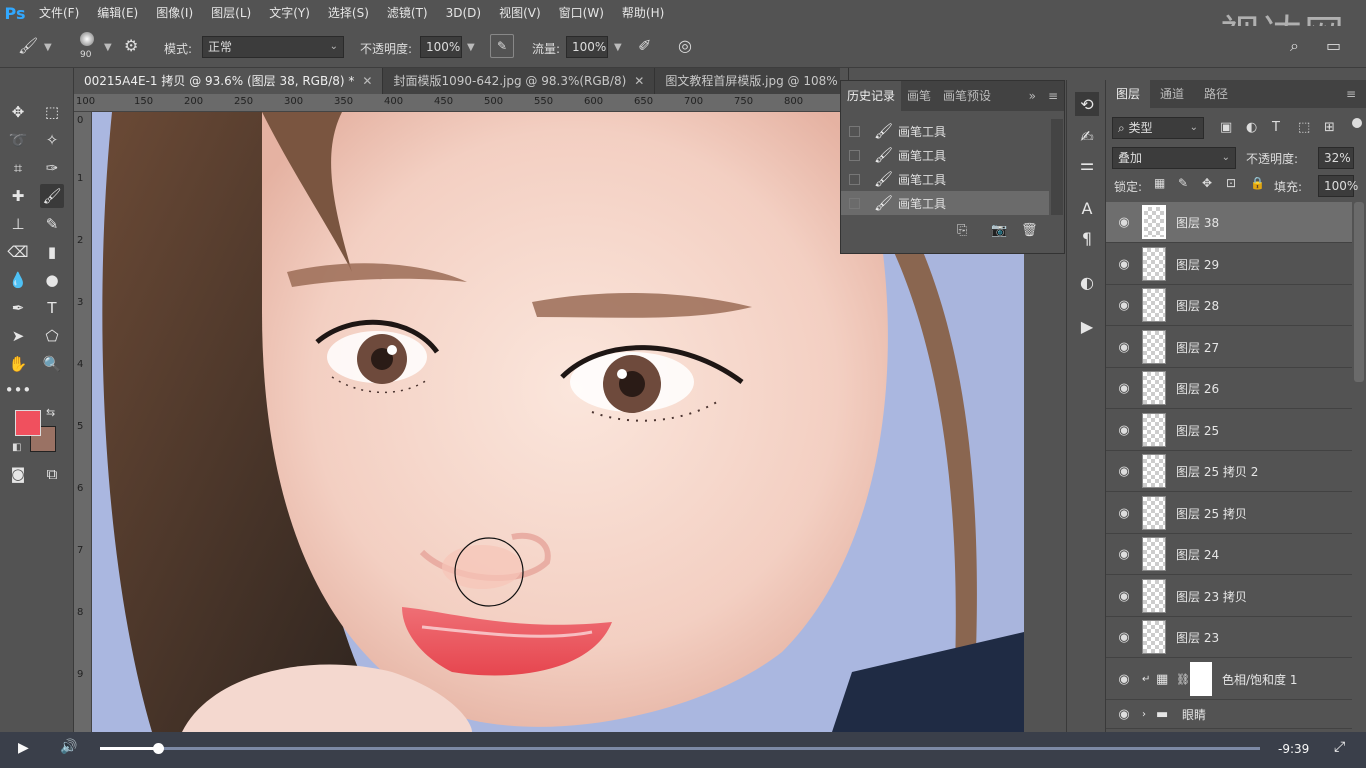  What do you see at coordinates (1087, 238) in the screenshot?
I see `paragraph-panel-icon: ¶` at bounding box center [1087, 238].